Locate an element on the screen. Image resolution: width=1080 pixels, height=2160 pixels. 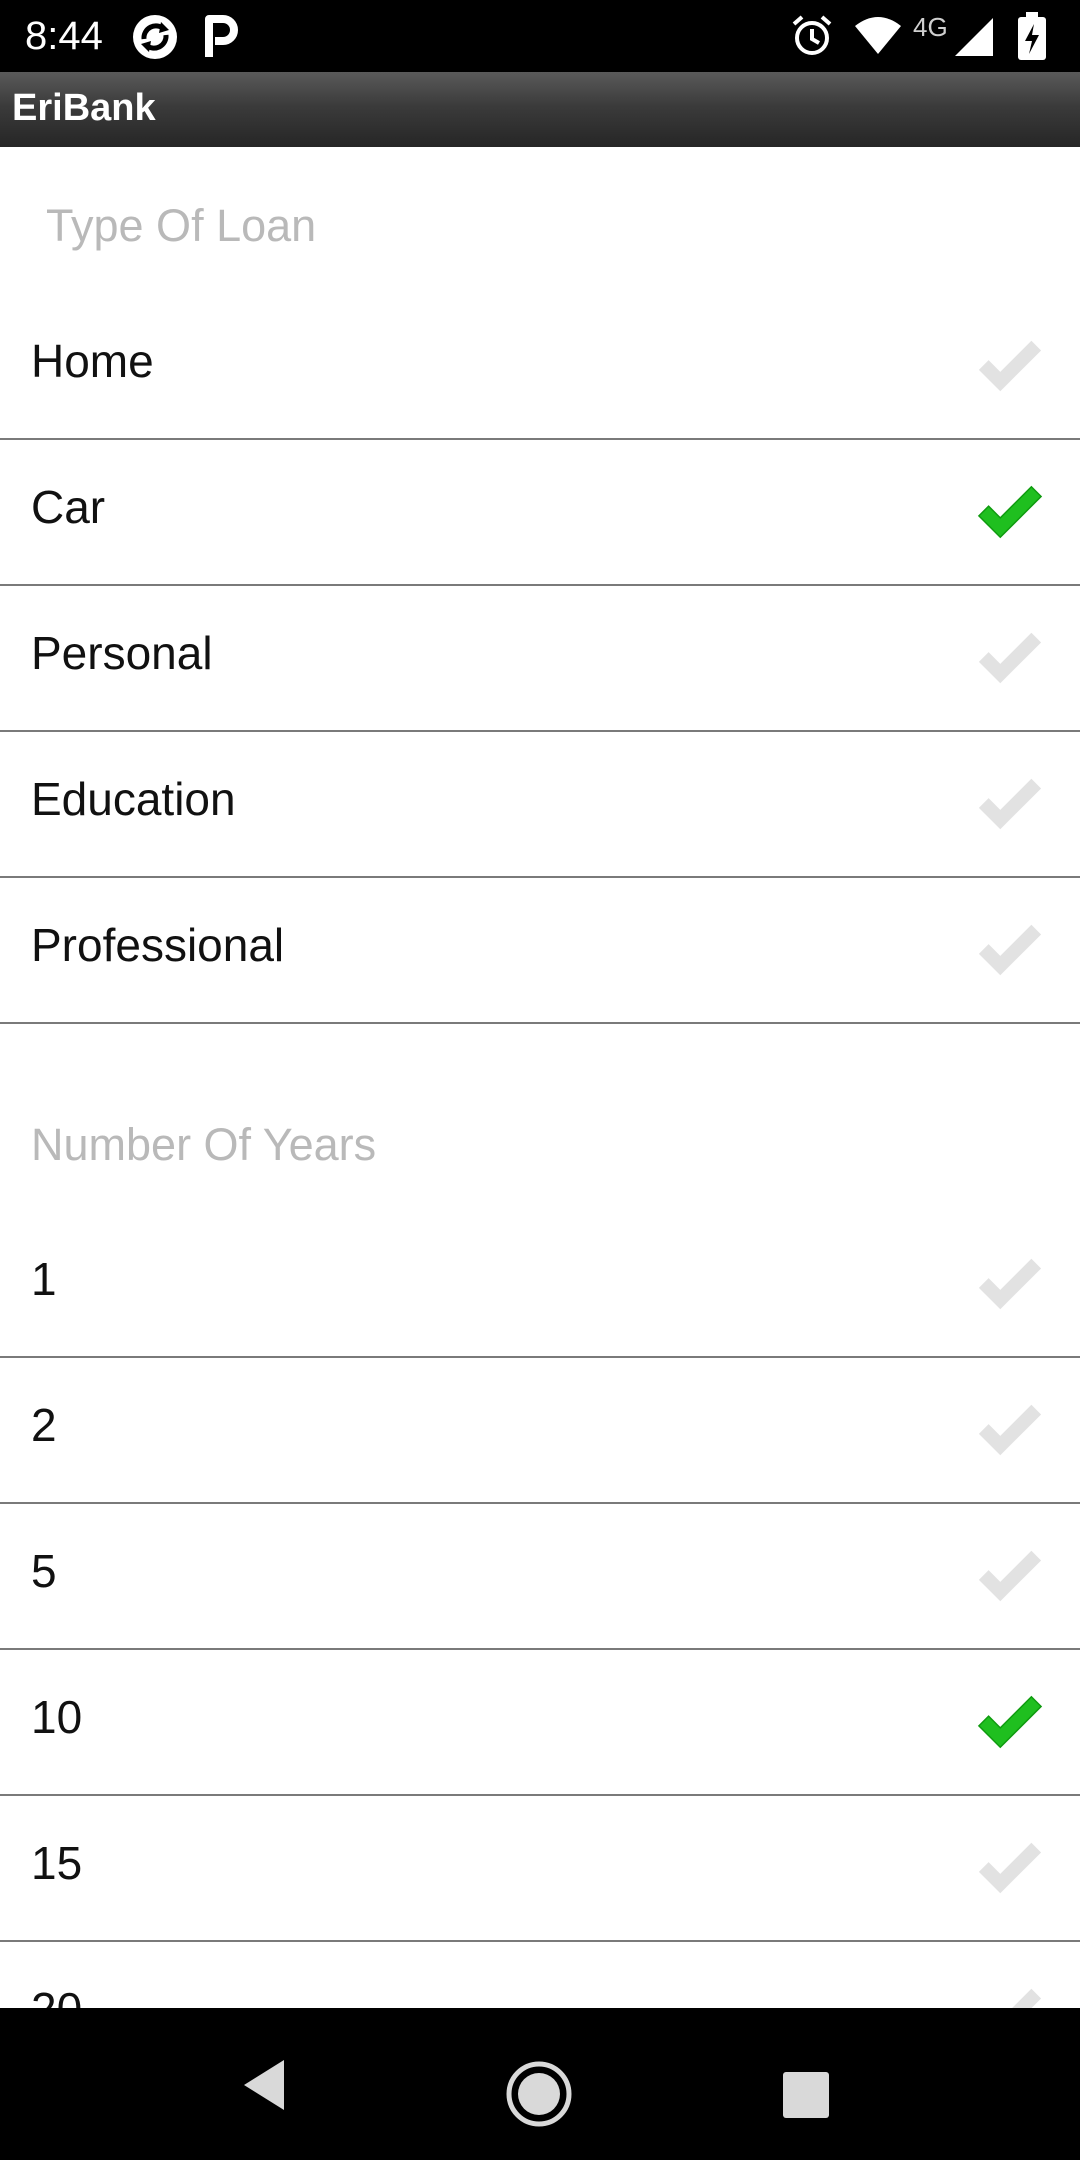
back-icon is located at coordinates (265, 2085).